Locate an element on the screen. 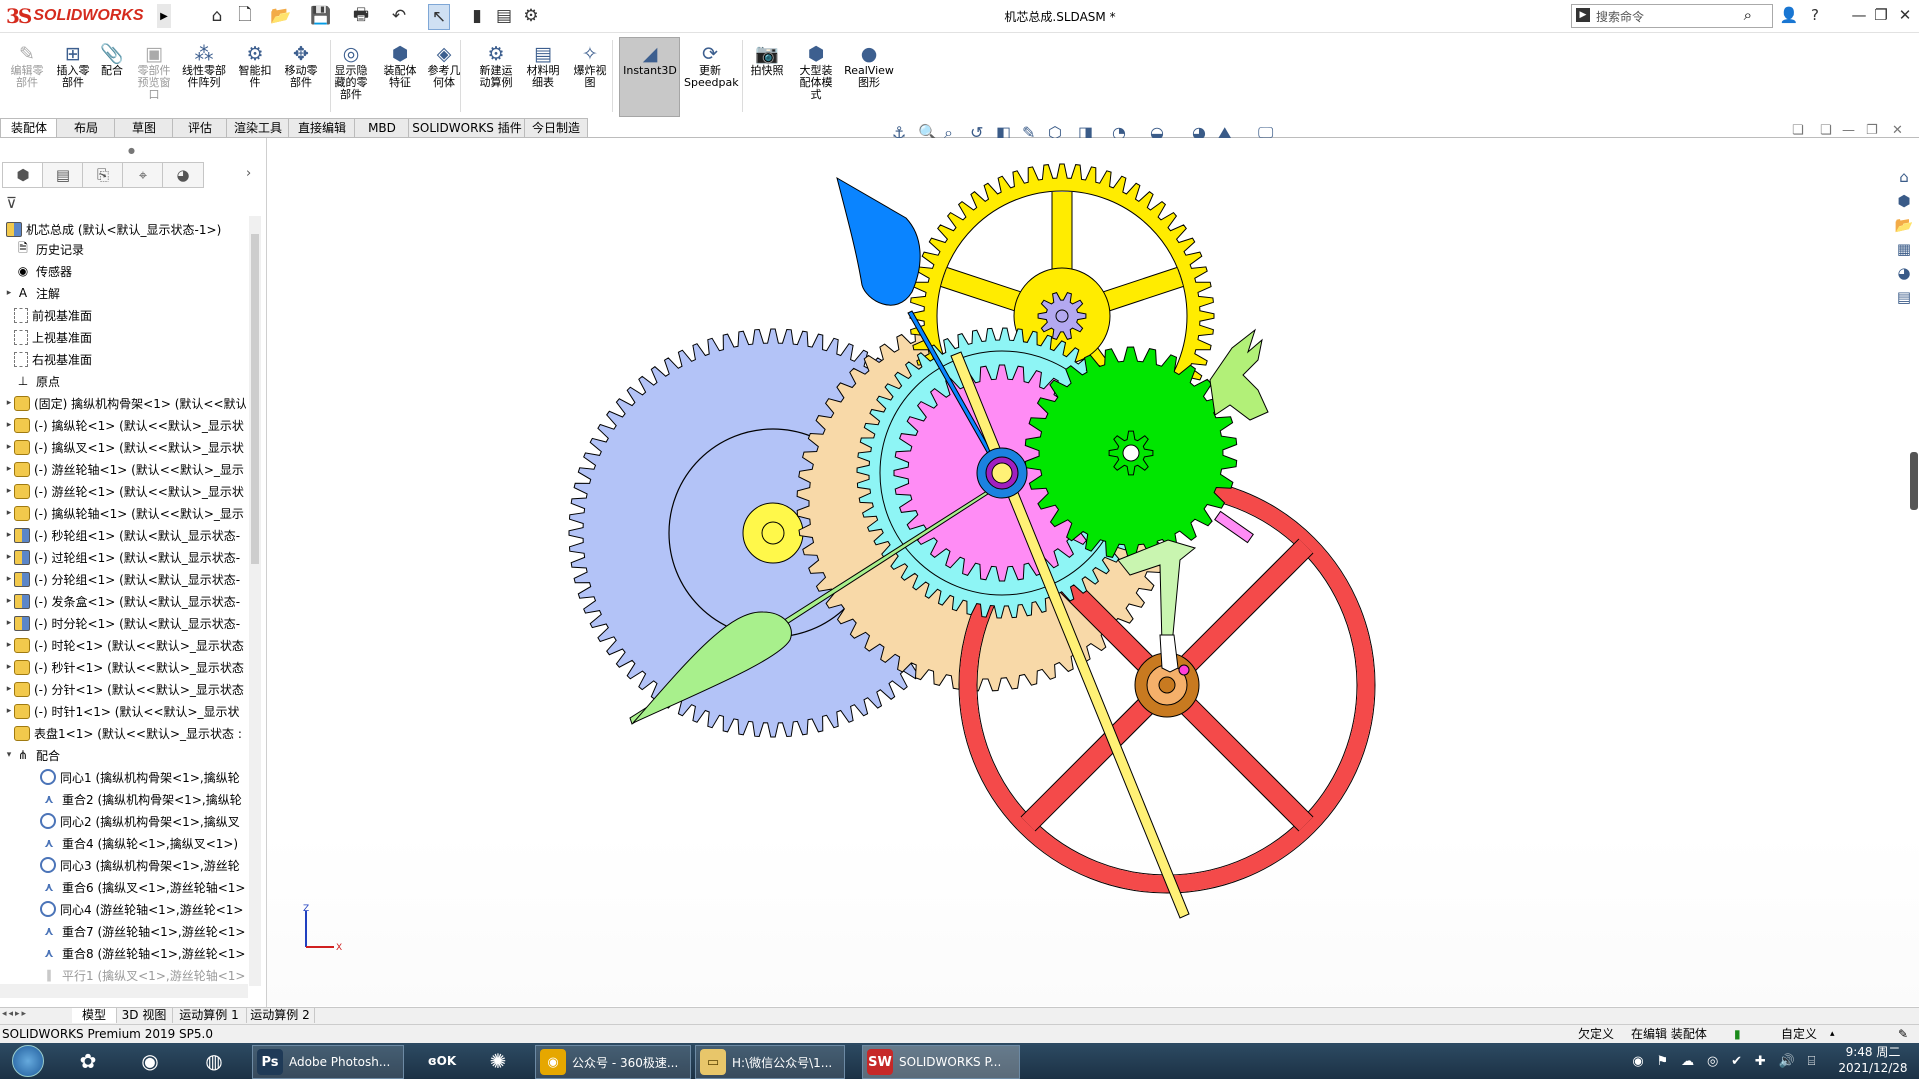  tree-item: ▸ (-) 发条盒<1> (默认<默认_显示状态- is located at coordinates (125, 601).